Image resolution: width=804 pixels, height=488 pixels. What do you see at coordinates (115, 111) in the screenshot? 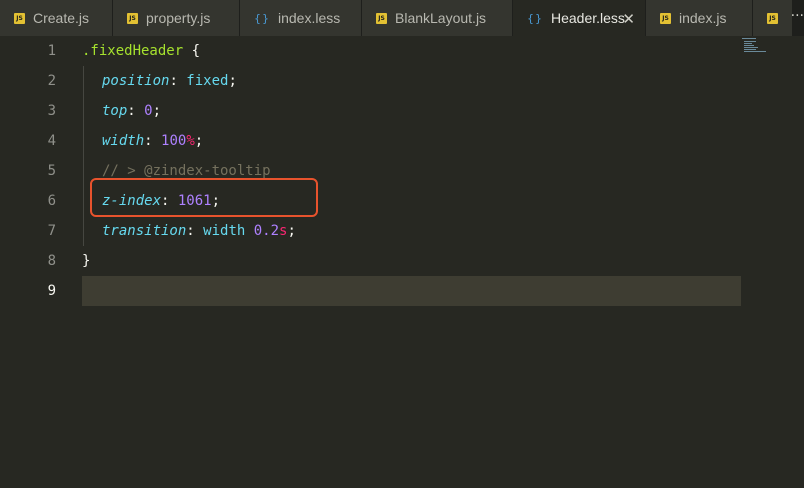
I see `css-property: top` at bounding box center [115, 111].